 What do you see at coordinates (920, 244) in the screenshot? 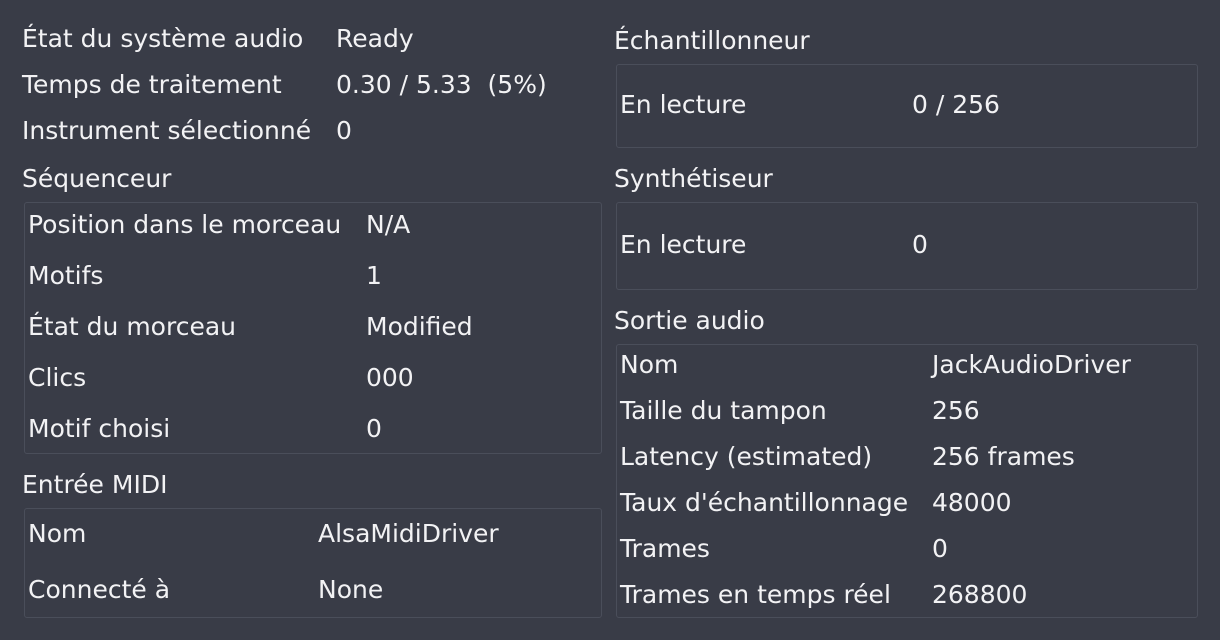
I see `synth-row-value: 0` at bounding box center [920, 244].